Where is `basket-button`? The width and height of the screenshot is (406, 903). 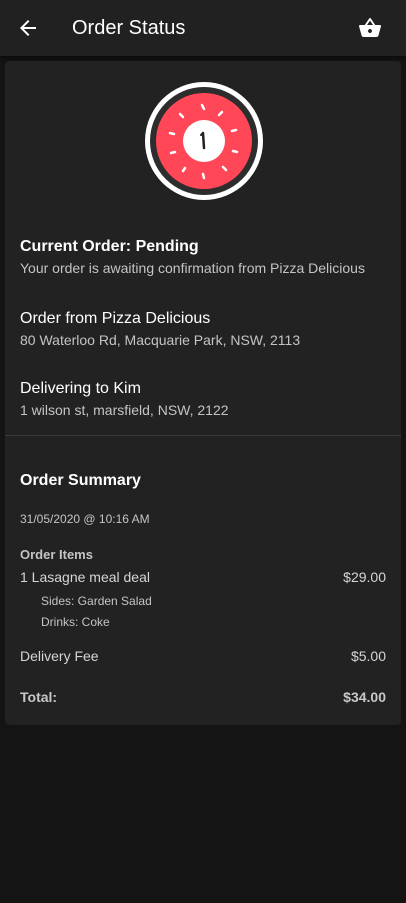 basket-button is located at coordinates (370, 28).